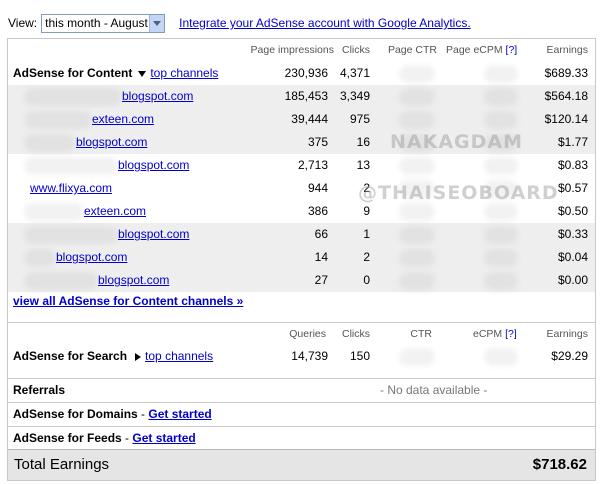 The image size is (600, 484). I want to click on watermark-text: @THAISEOBOARD, so click(458, 193).